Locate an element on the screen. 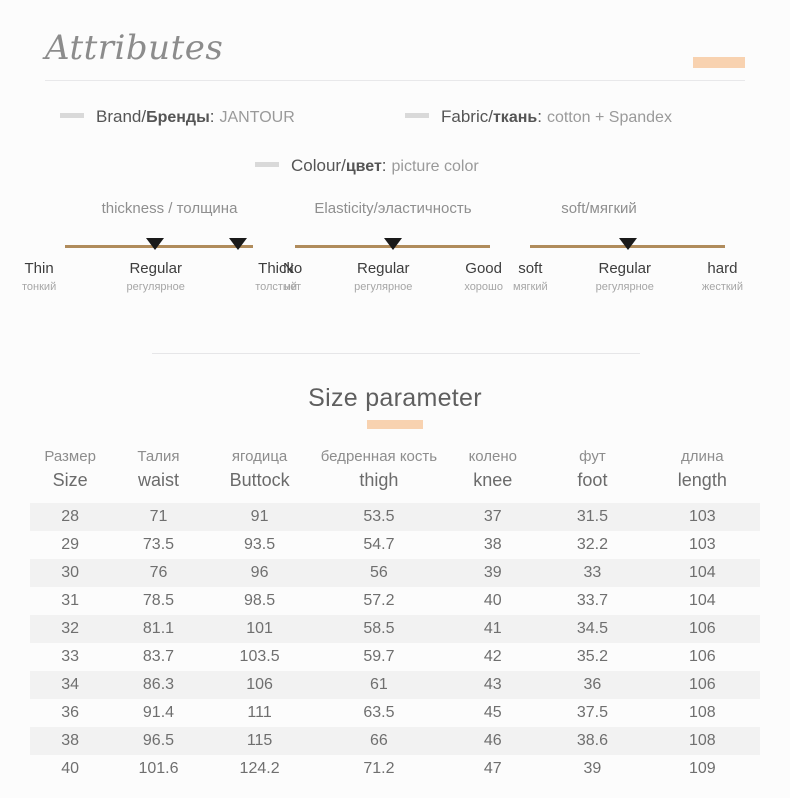 The height and width of the screenshot is (798, 790). slider-softness-track-wrap is located at coordinates (627, 244).